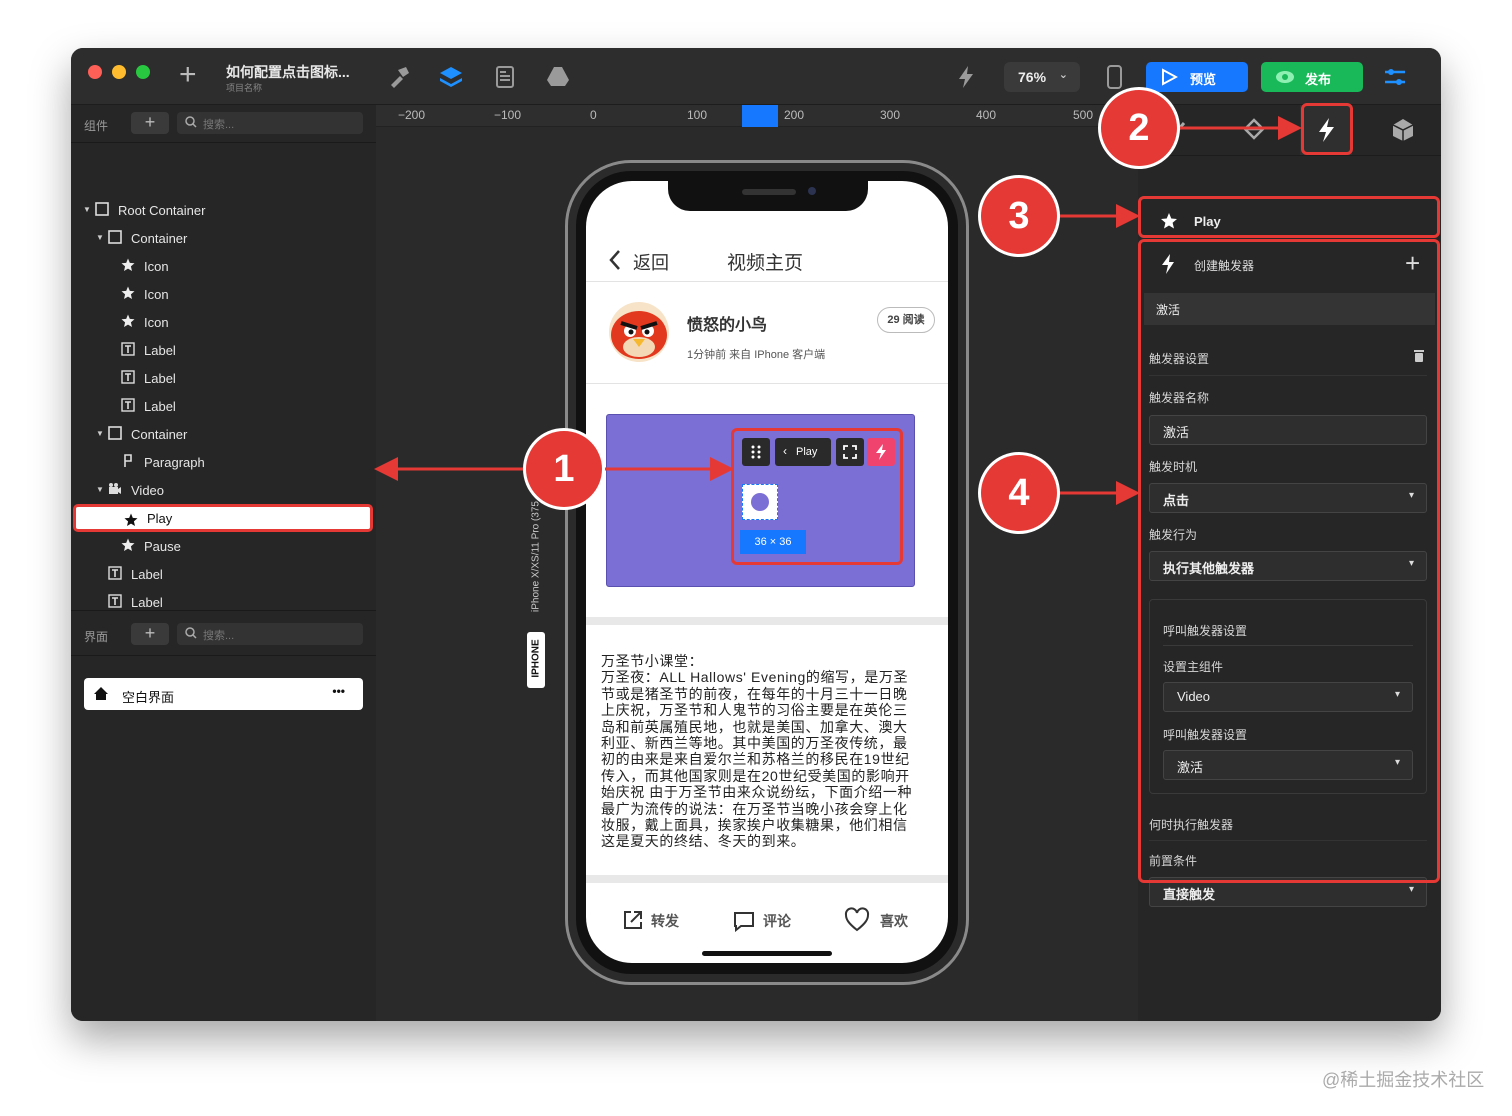  Describe the element at coordinates (1139, 128) in the screenshot. I see `annotation-marker-2: 2` at that location.